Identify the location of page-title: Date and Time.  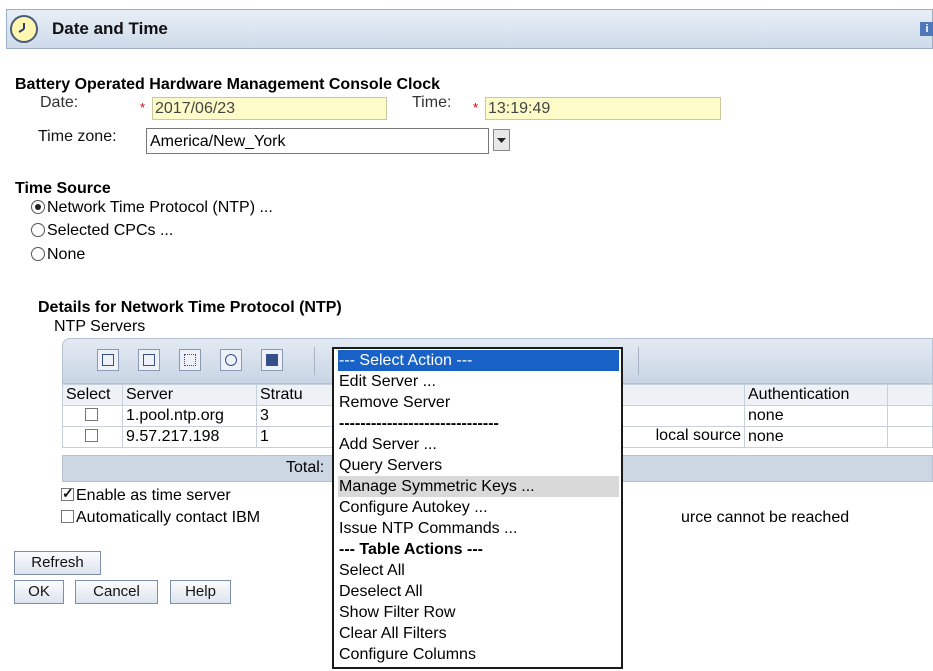
(110, 28).